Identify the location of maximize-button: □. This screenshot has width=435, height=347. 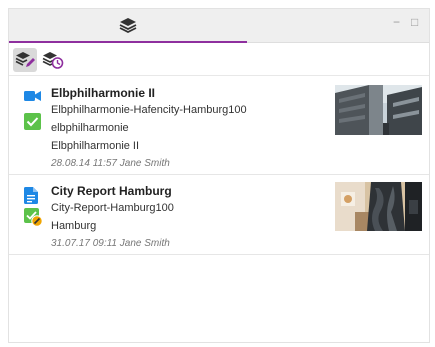
(414, 22).